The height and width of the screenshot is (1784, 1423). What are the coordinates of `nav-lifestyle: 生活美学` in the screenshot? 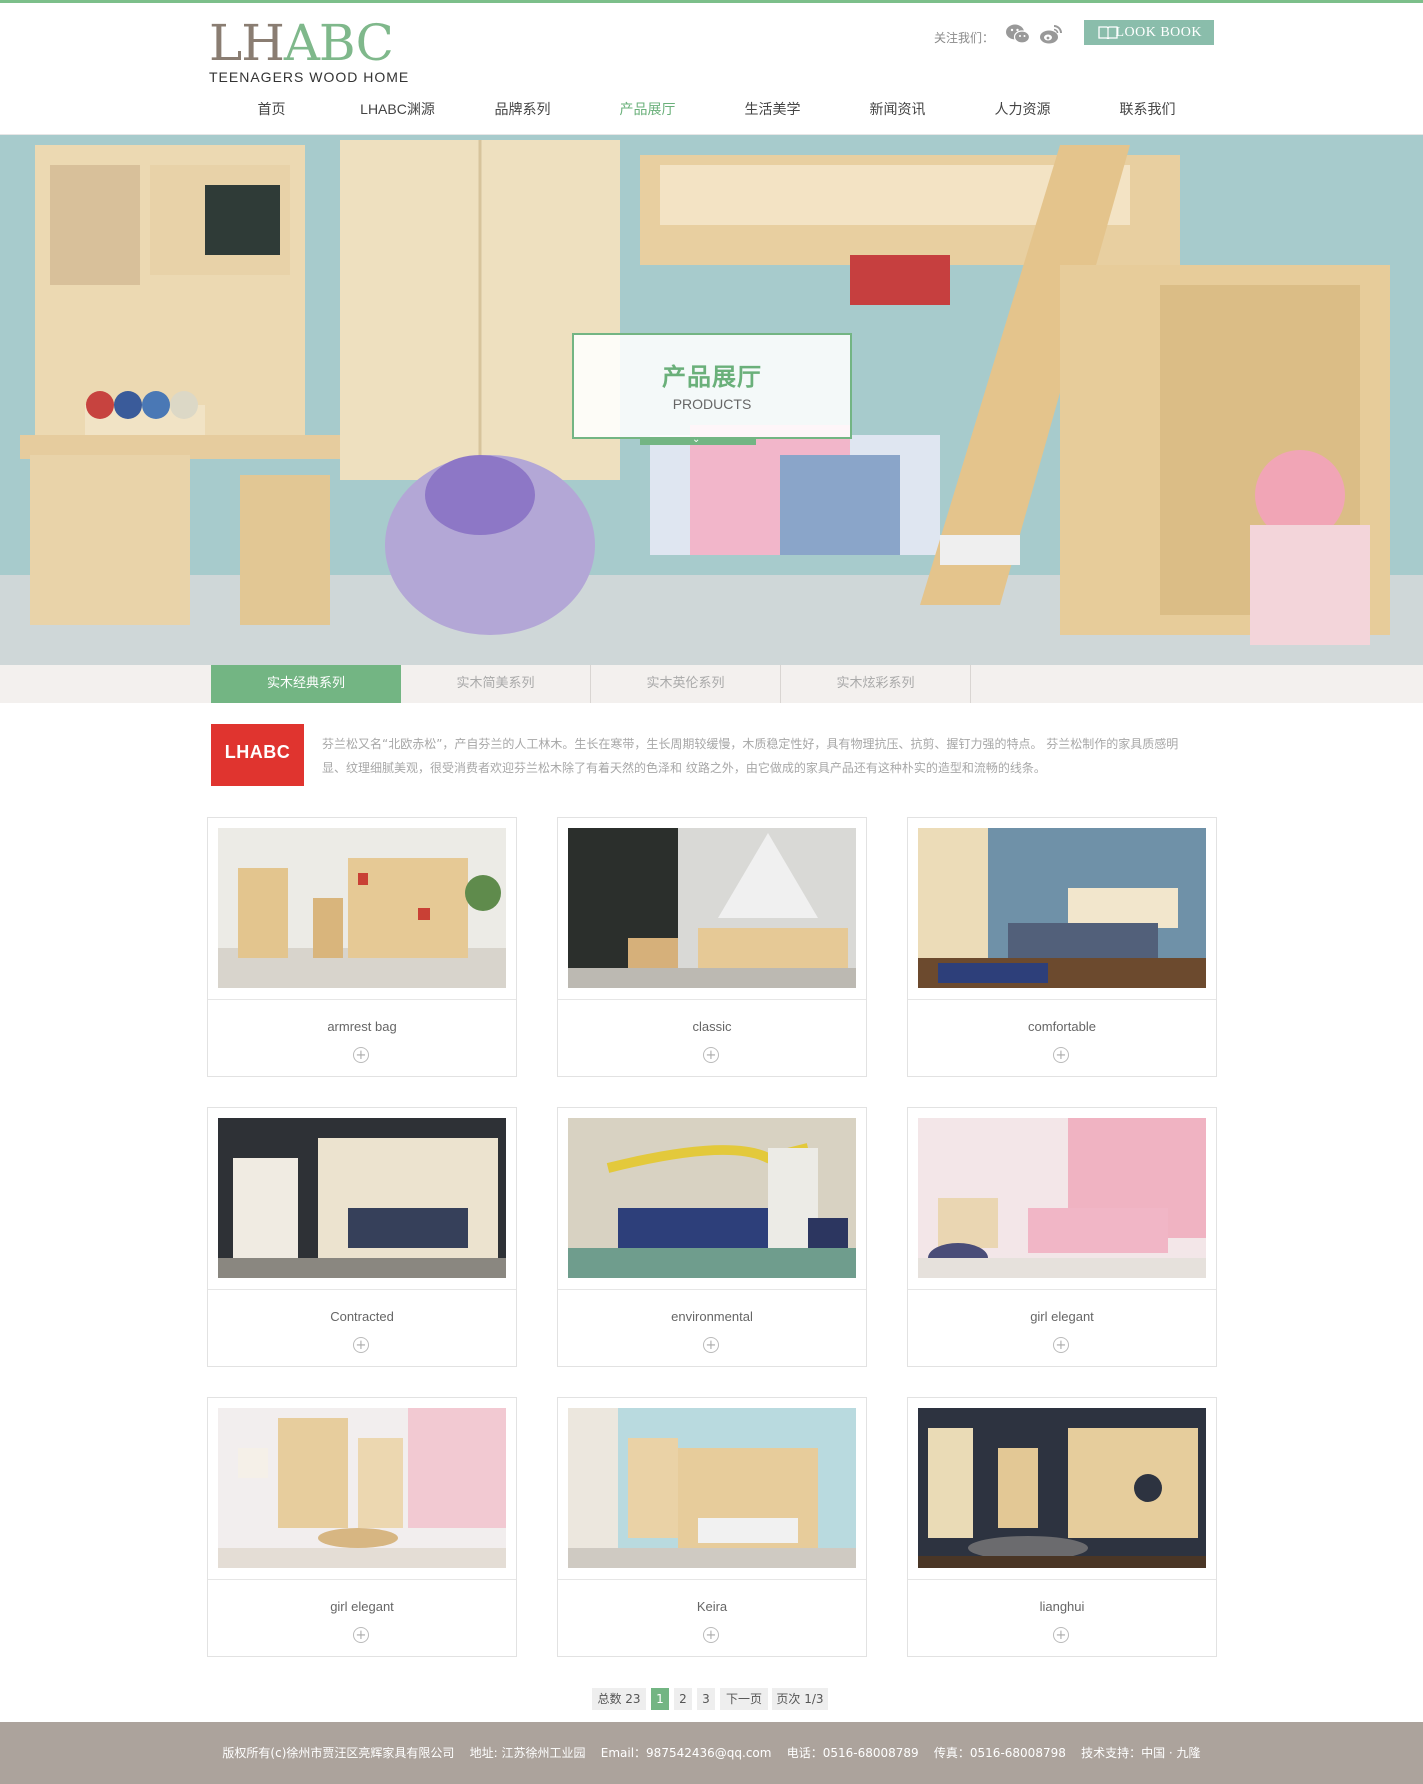 It's located at (772, 109).